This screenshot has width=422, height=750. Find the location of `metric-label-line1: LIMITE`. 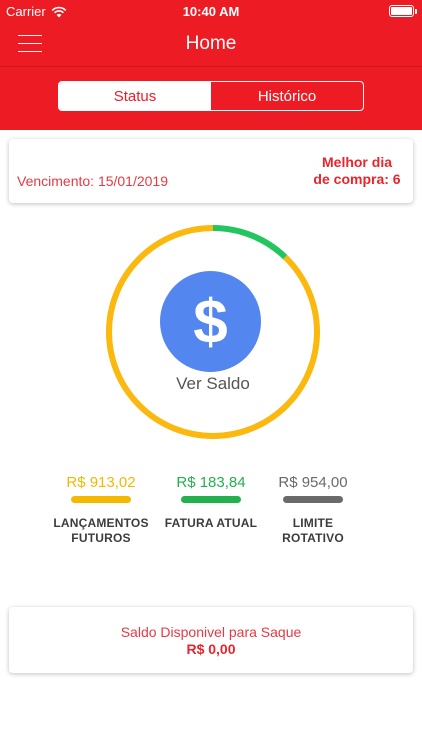

metric-label-line1: LIMITE is located at coordinates (313, 523).